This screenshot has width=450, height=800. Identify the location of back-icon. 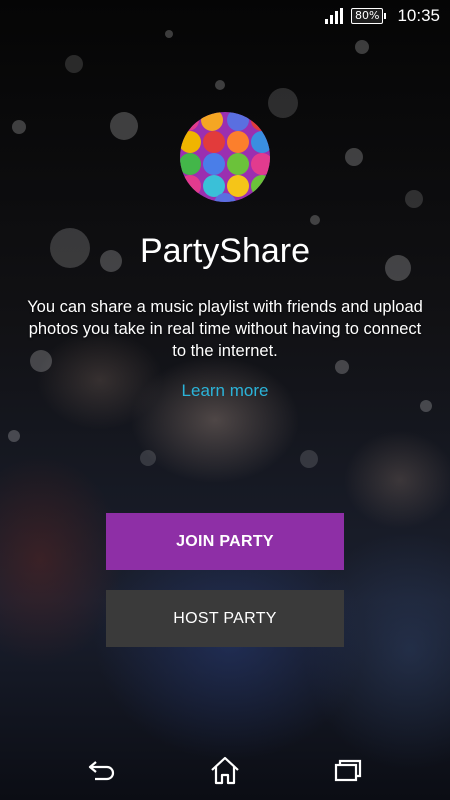
(102, 772).